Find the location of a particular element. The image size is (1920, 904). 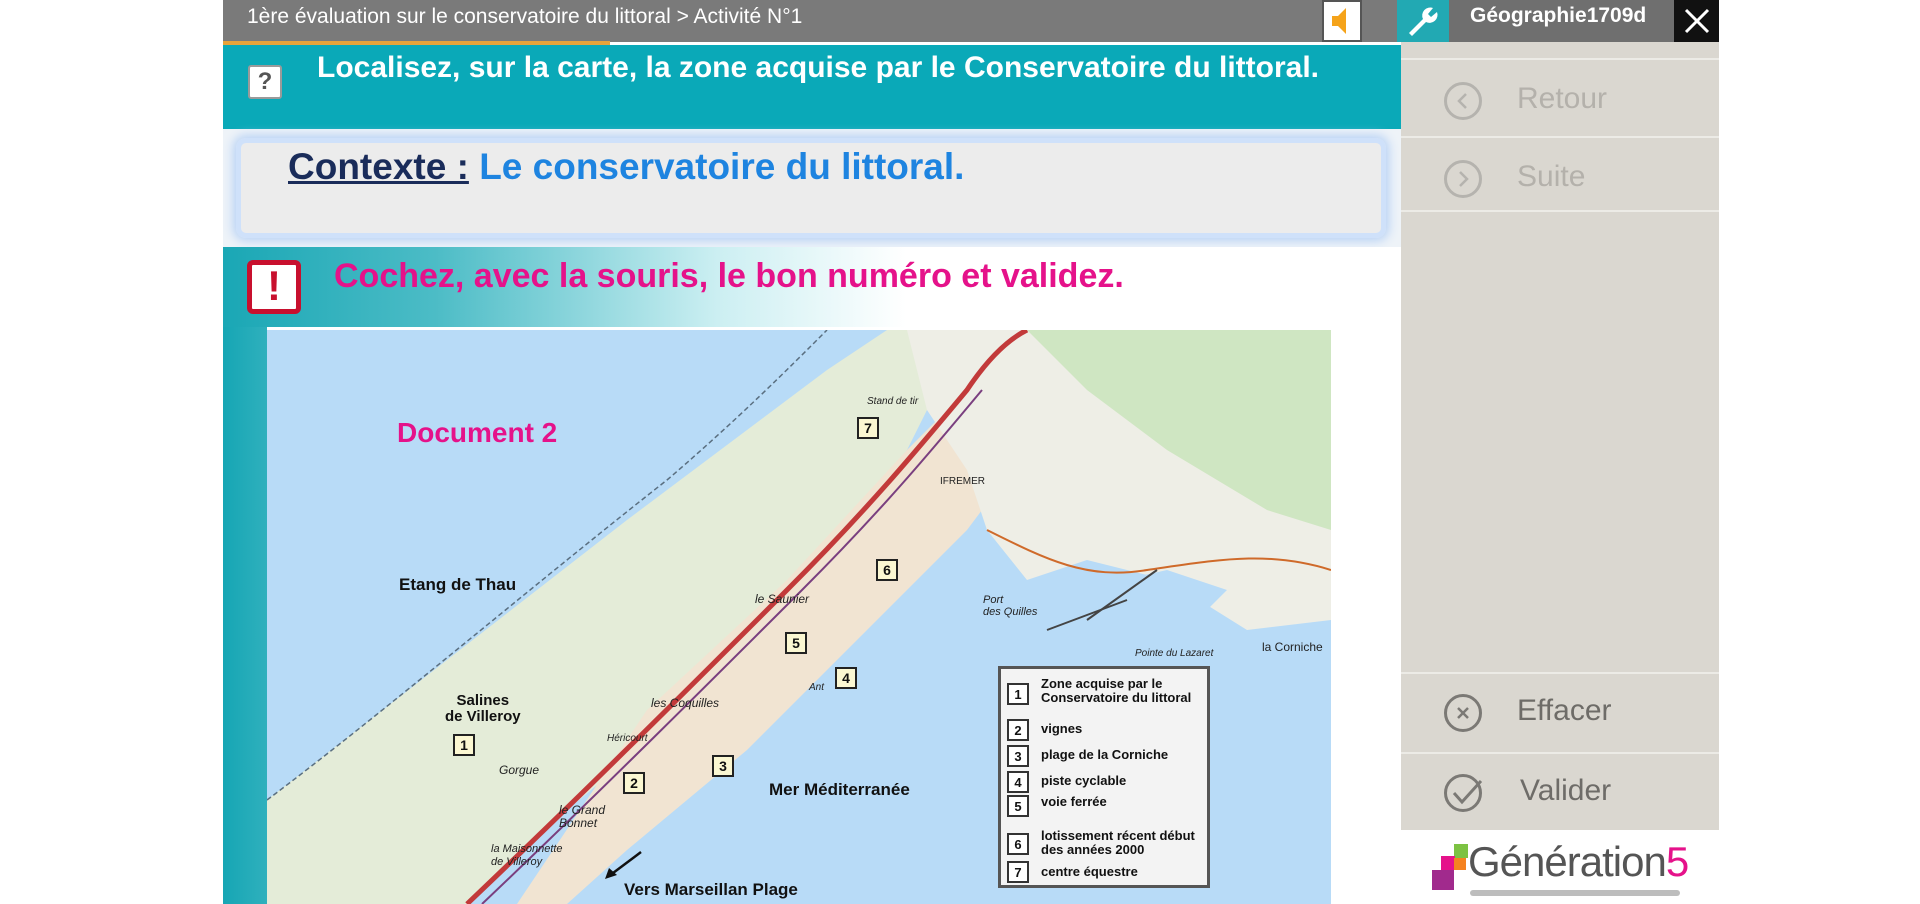

map-marker-2: 2 is located at coordinates (634, 783).